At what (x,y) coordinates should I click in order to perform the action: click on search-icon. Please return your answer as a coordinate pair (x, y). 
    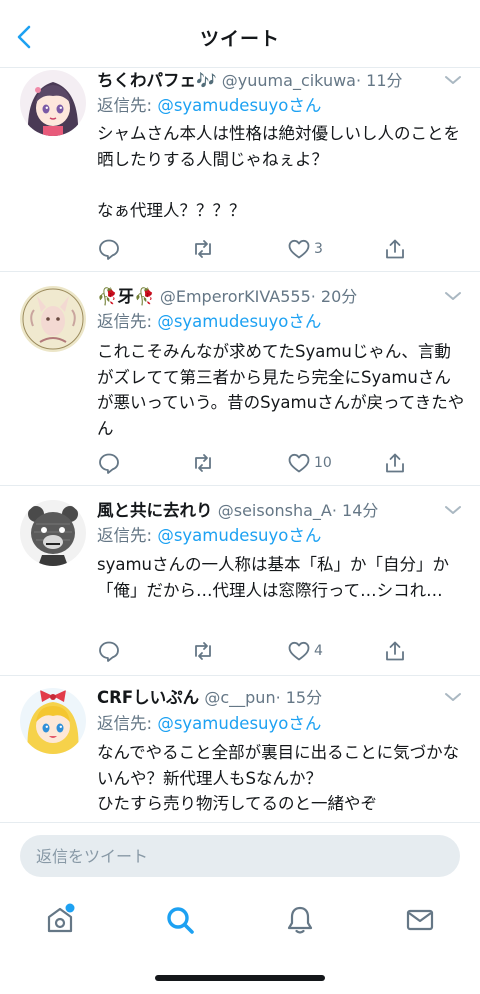
    Looking at the image, I should click on (180, 920).